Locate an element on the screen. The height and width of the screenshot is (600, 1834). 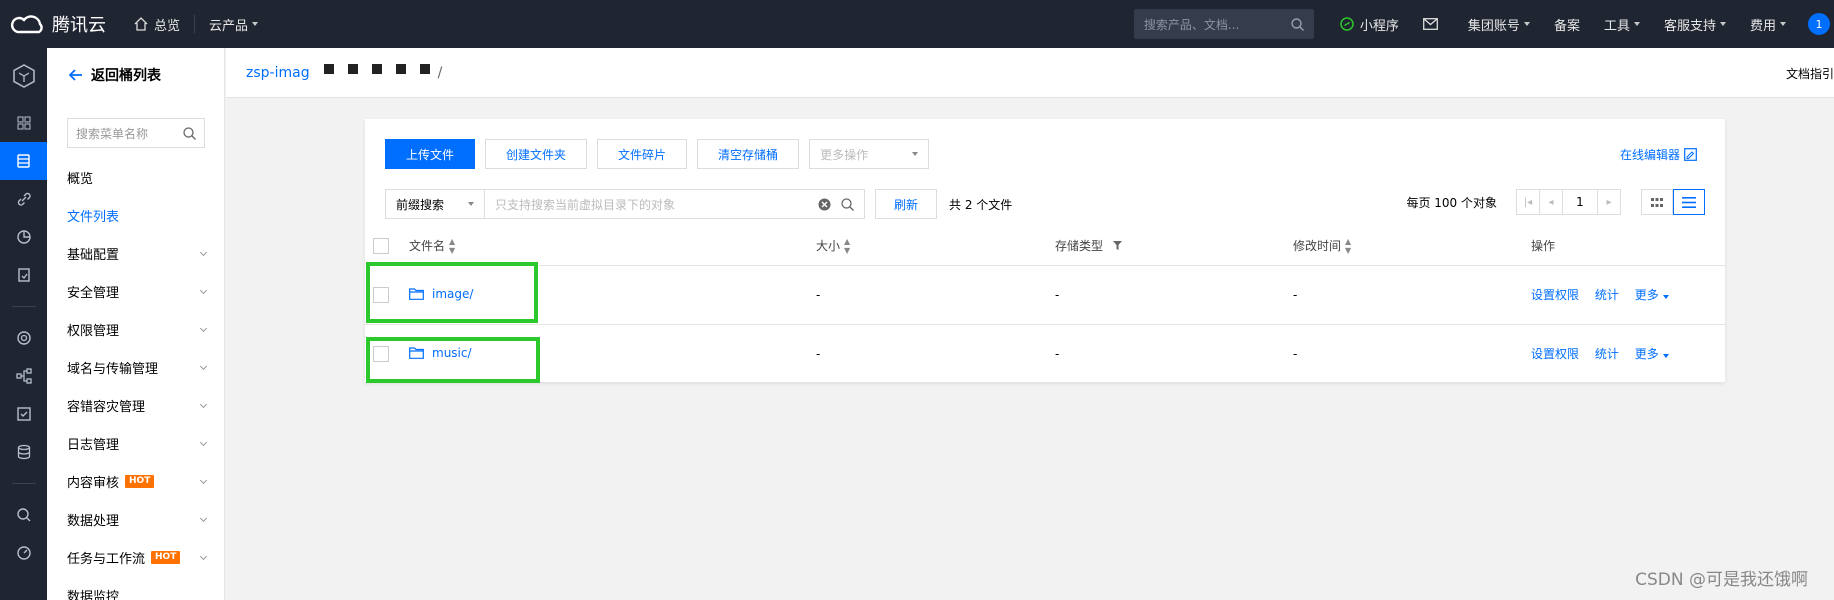
clear-icon is located at coordinates (824, 204).